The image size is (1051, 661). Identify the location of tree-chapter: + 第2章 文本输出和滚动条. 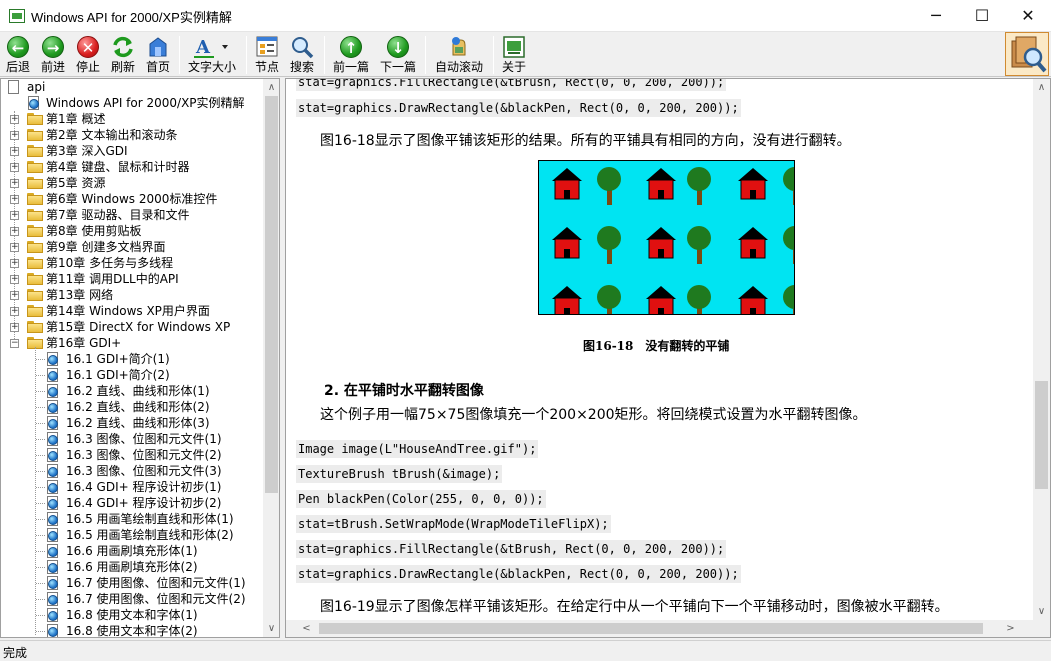
(132, 135).